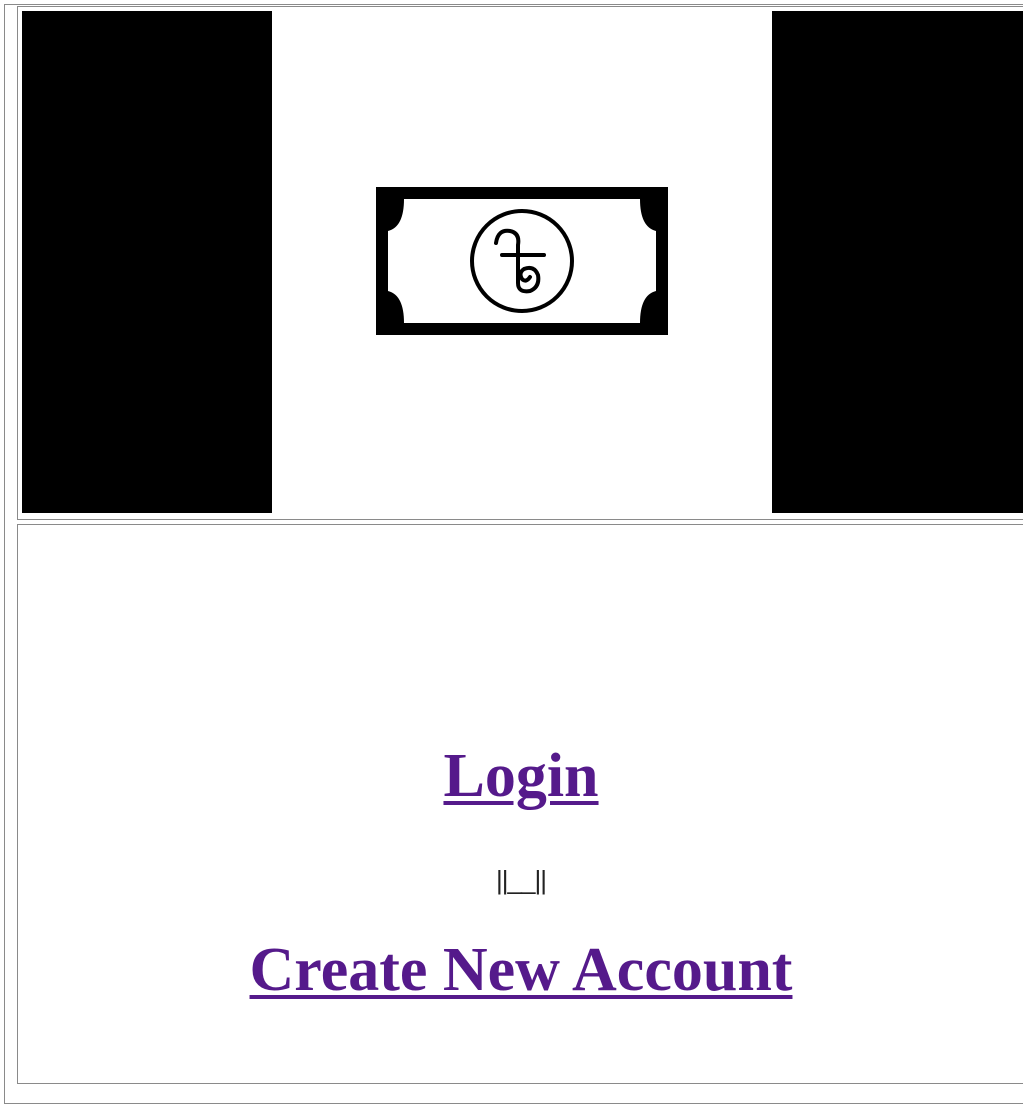 The width and height of the screenshot is (1023, 1104). Describe the element at coordinates (520, 776) in the screenshot. I see `login-link: Login` at that location.